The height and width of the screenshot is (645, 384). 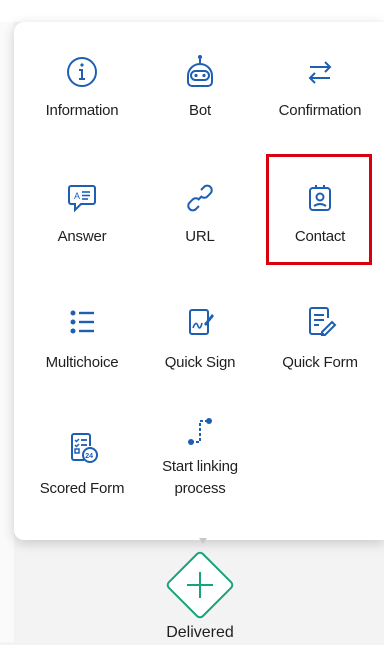 I want to click on menu-item-label: Quick Sign, so click(x=200, y=362).